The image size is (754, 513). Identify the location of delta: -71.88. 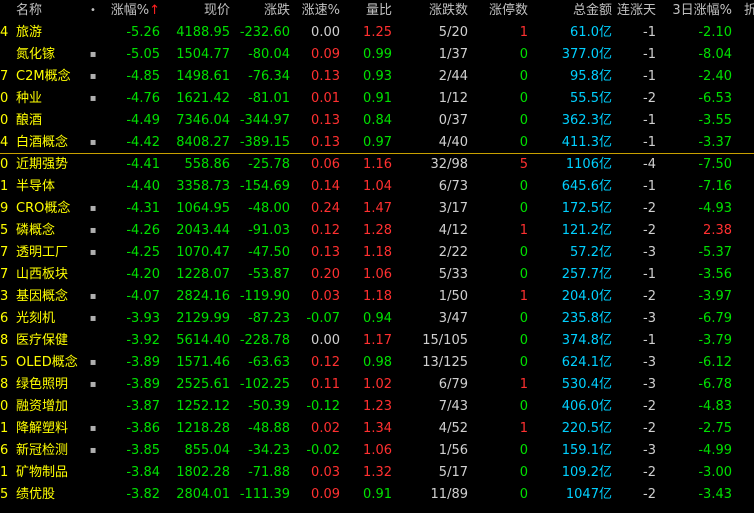
(269, 472).